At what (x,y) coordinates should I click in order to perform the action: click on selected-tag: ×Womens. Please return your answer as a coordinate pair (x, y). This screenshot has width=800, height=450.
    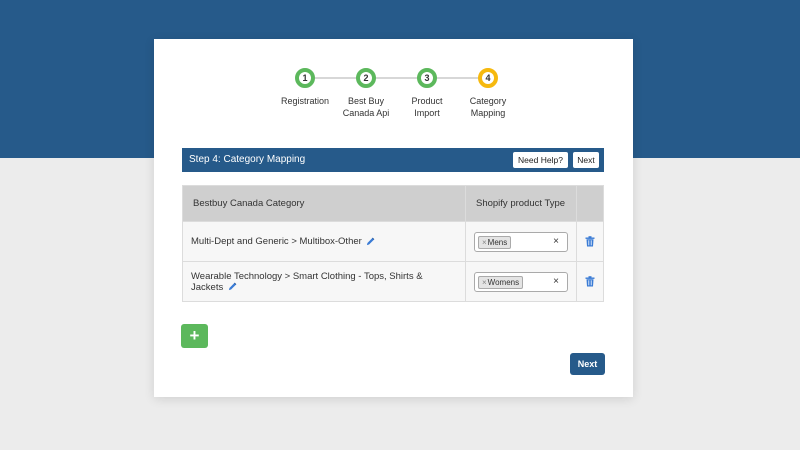
    Looking at the image, I should click on (501, 282).